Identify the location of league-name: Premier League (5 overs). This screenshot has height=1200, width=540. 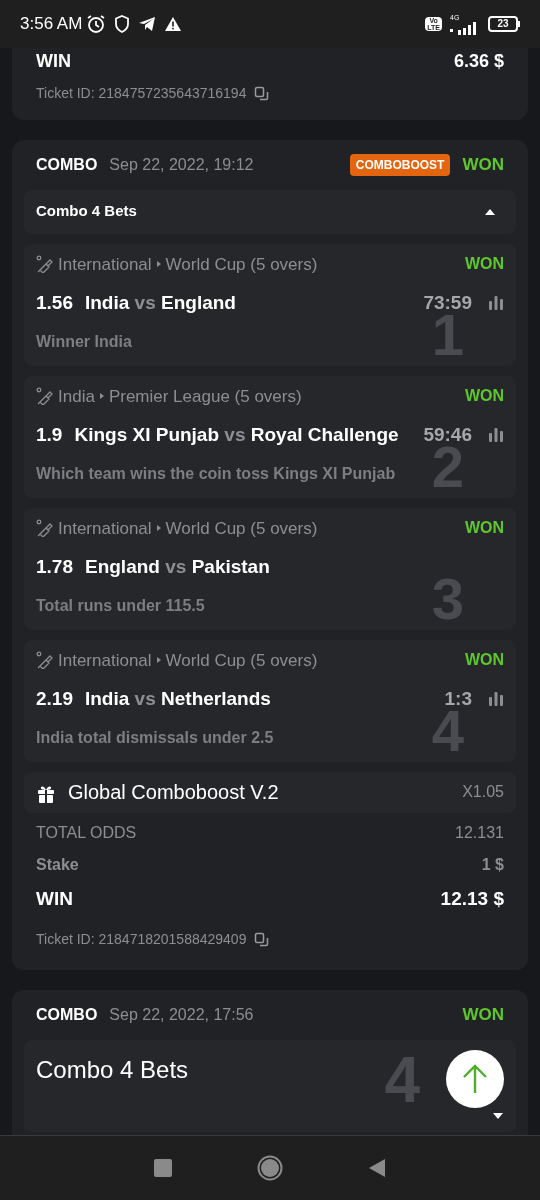
(205, 396).